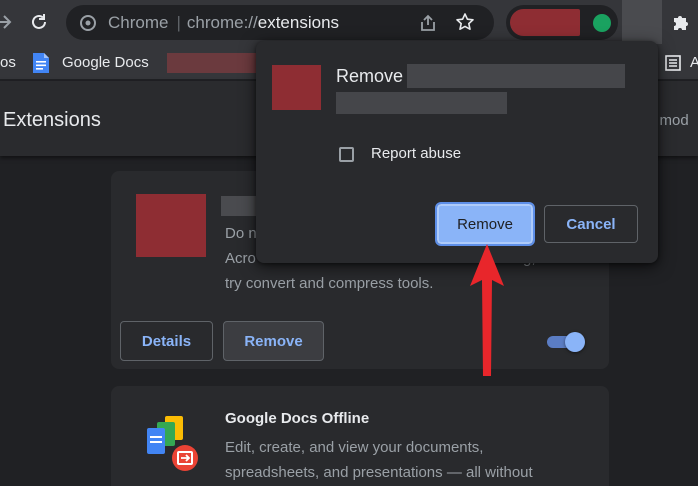  Describe the element at coordinates (591, 224) in the screenshot. I see `cancel-button: Cancel` at that location.